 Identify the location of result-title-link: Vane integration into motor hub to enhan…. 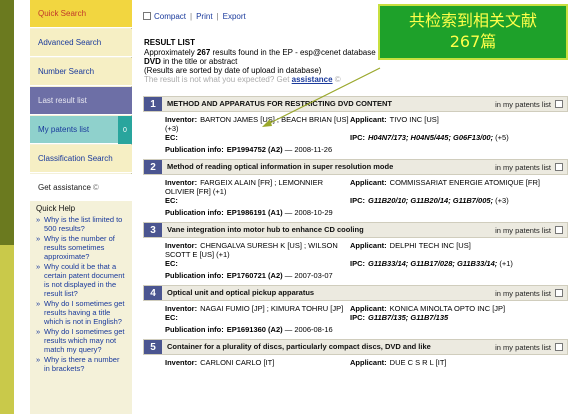
(319, 230).